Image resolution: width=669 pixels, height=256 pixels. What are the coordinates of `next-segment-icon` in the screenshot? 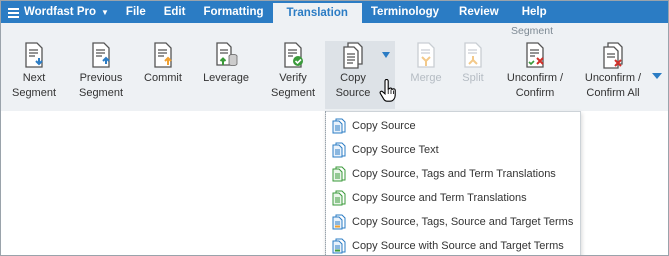 It's located at (34, 55).